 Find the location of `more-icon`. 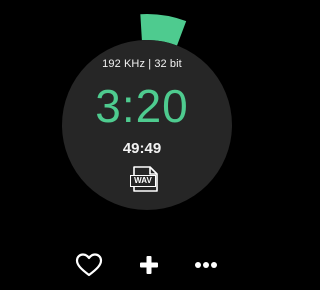

more-icon is located at coordinates (206, 265).